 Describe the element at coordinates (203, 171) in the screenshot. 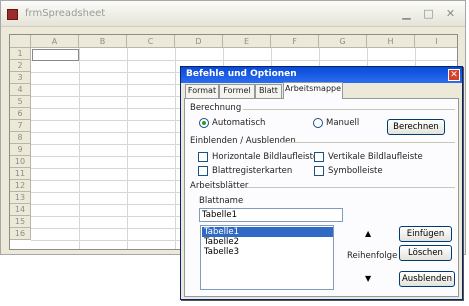

I see `checkbox-blattregisterkarten` at that location.